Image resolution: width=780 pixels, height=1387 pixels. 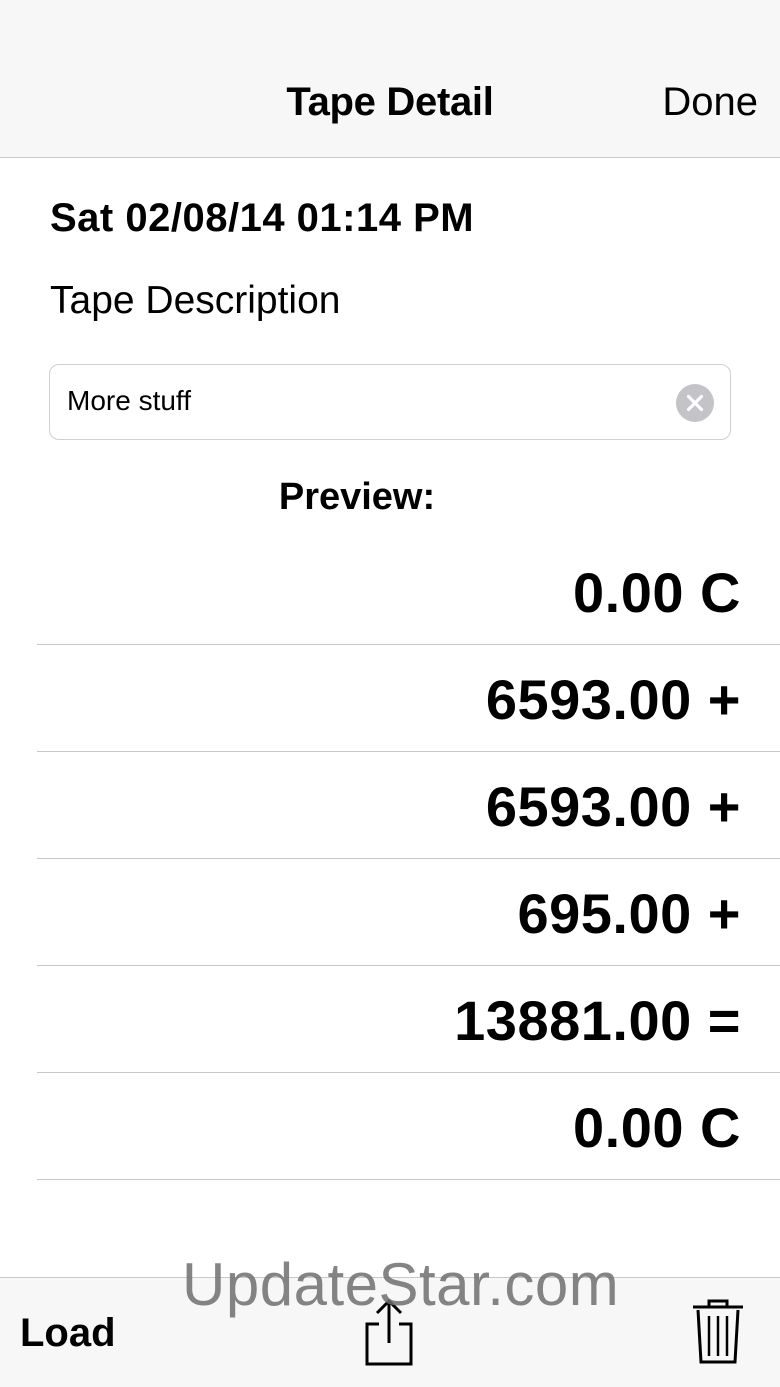 What do you see at coordinates (390, 402) in the screenshot?
I see `description-field: More stuff` at bounding box center [390, 402].